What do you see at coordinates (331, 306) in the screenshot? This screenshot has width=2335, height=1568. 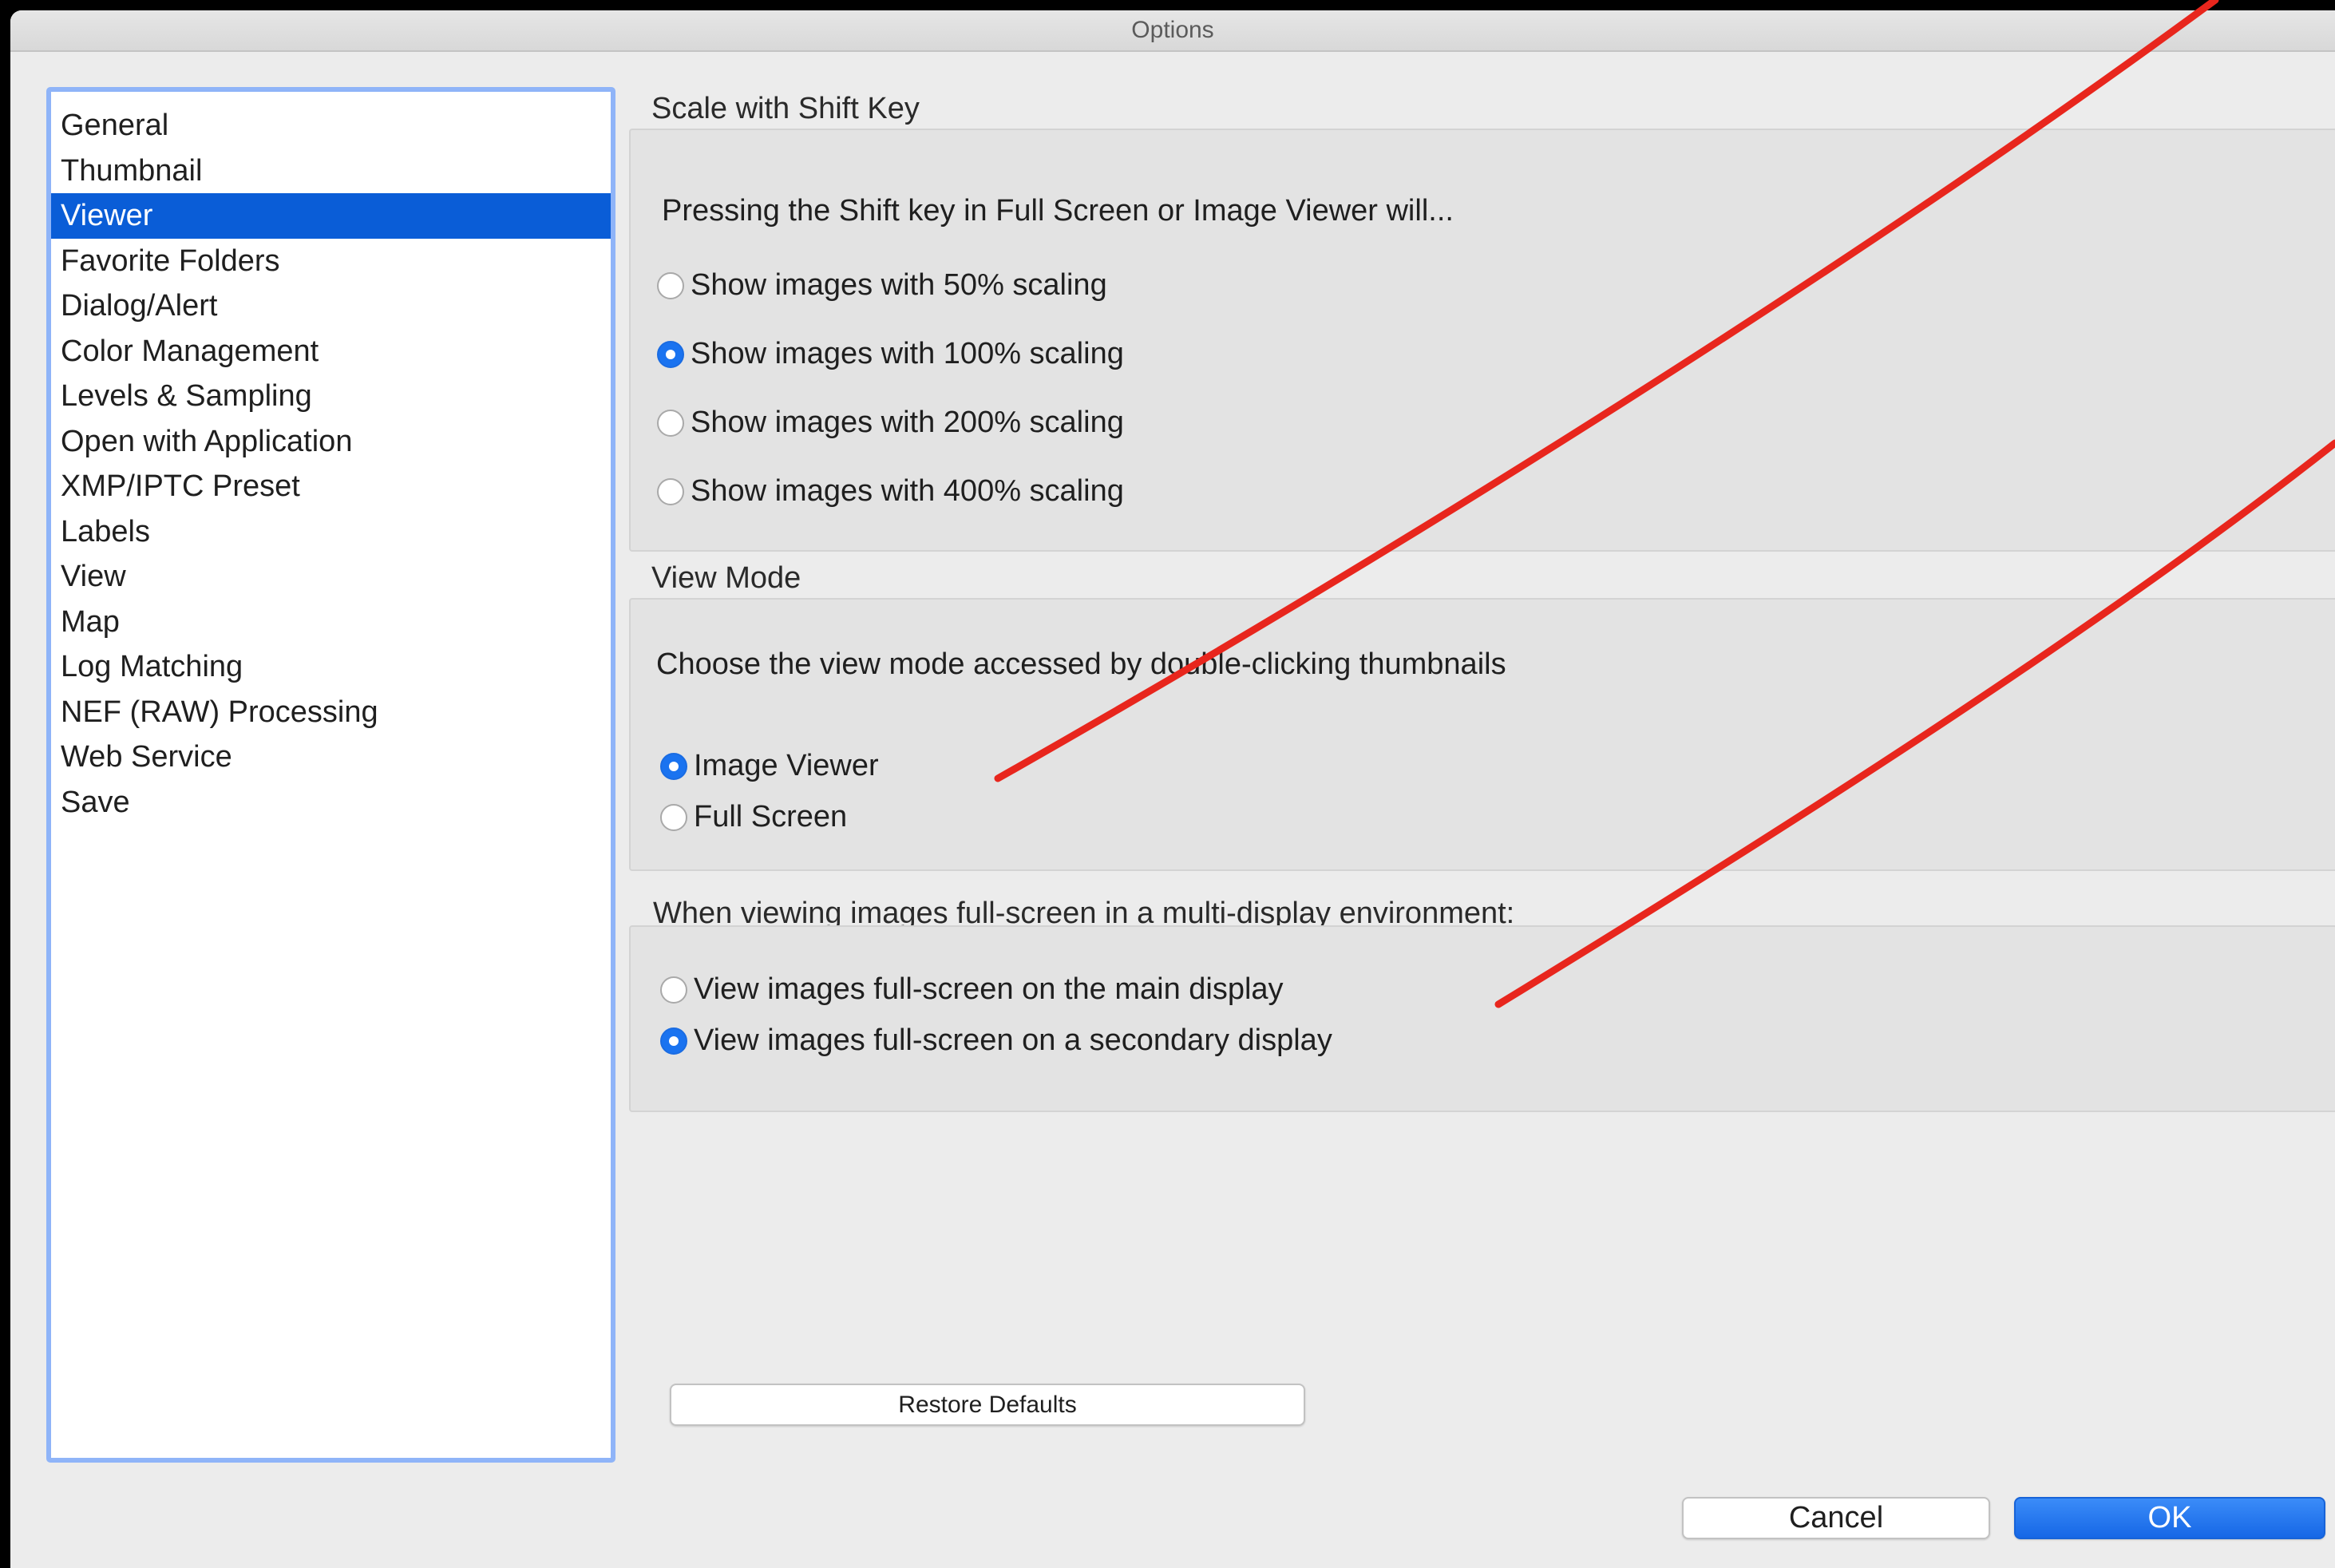 I see `category-item-dialog-alert: Dialog/Alert` at bounding box center [331, 306].